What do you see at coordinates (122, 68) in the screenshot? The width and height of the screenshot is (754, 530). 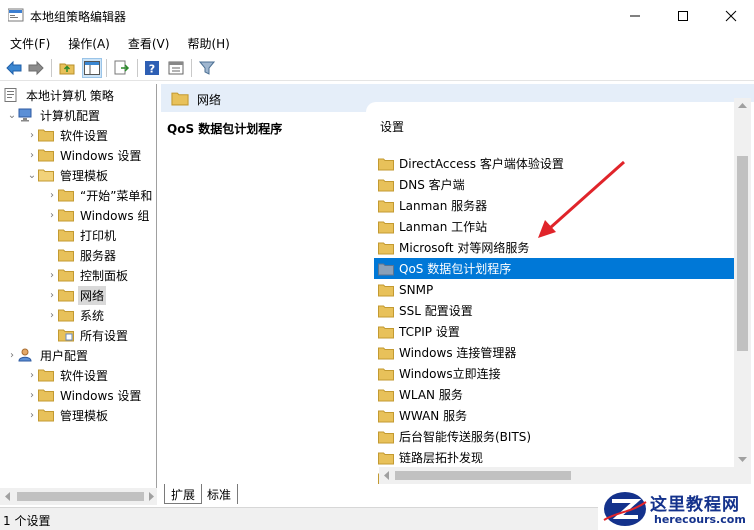 I see `export-list-button` at bounding box center [122, 68].